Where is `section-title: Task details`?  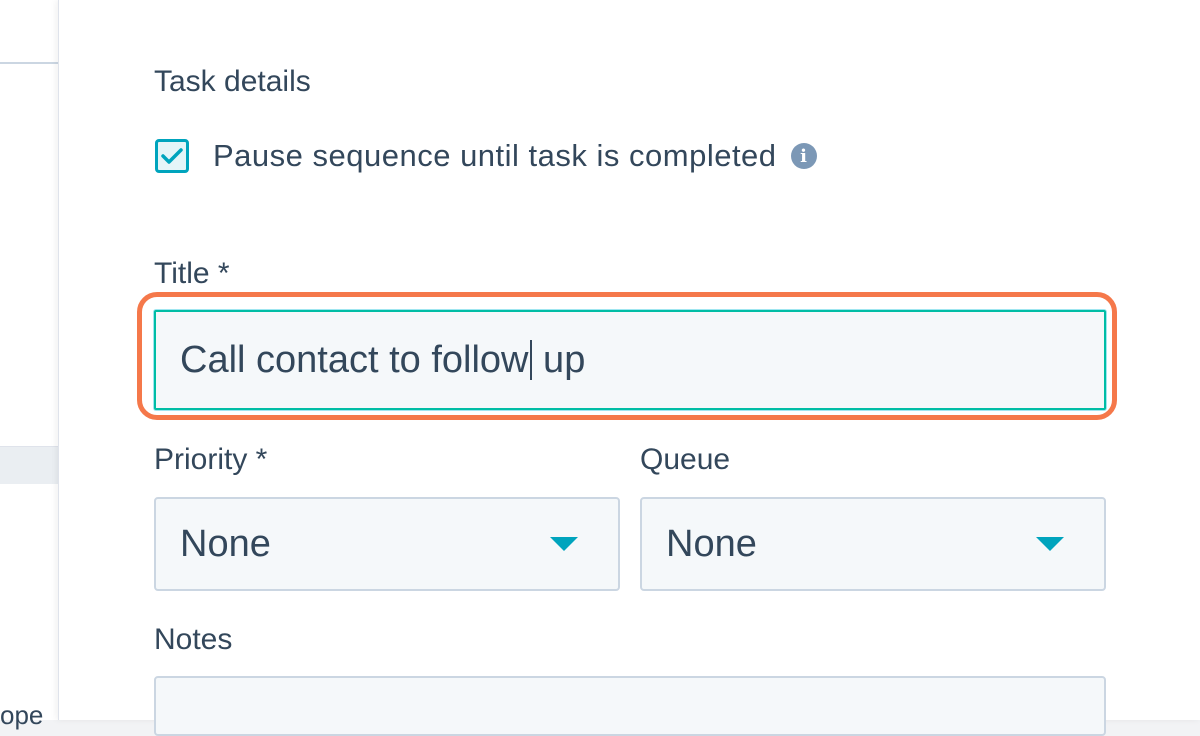 section-title: Task details is located at coordinates (232, 81).